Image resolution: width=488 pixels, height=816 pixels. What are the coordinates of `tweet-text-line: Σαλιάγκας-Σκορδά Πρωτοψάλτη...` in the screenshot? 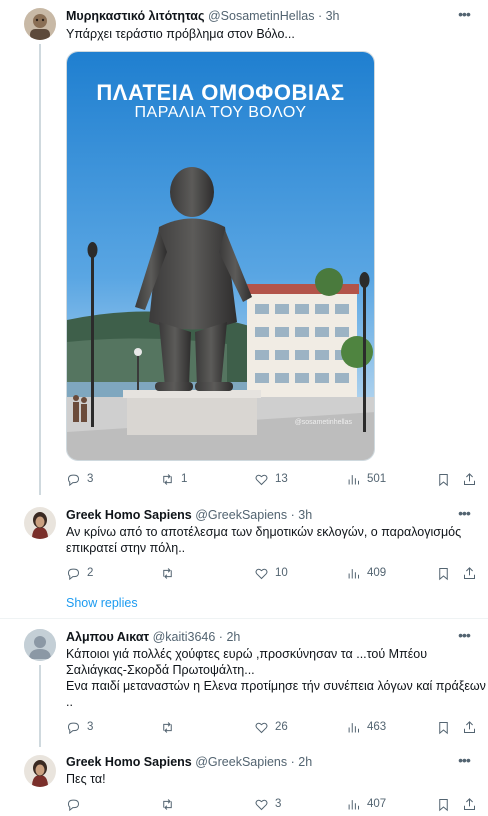 It's located at (160, 670).